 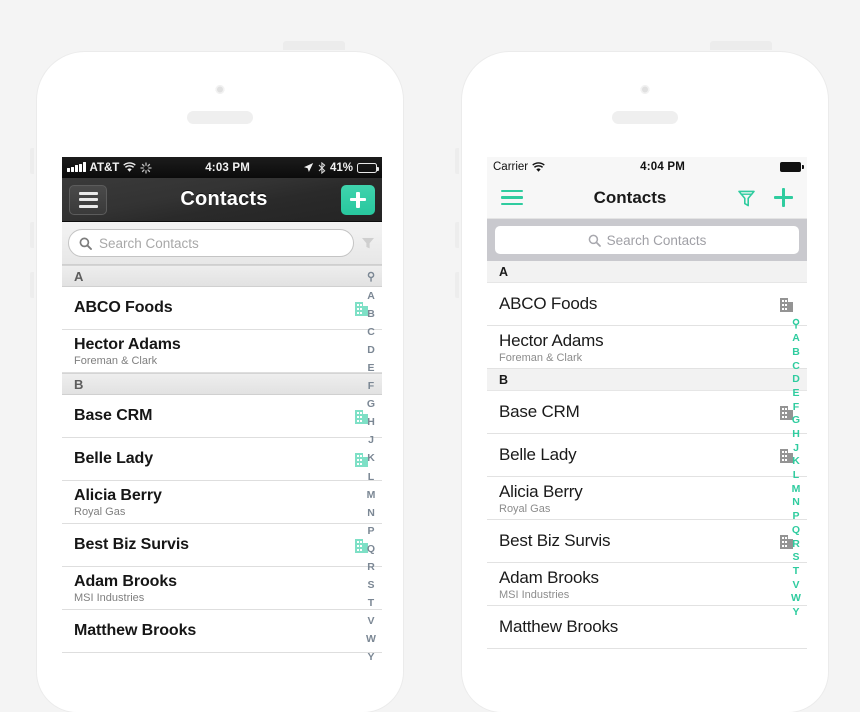 What do you see at coordinates (314, 45) in the screenshot?
I see `power-button-left` at bounding box center [314, 45].